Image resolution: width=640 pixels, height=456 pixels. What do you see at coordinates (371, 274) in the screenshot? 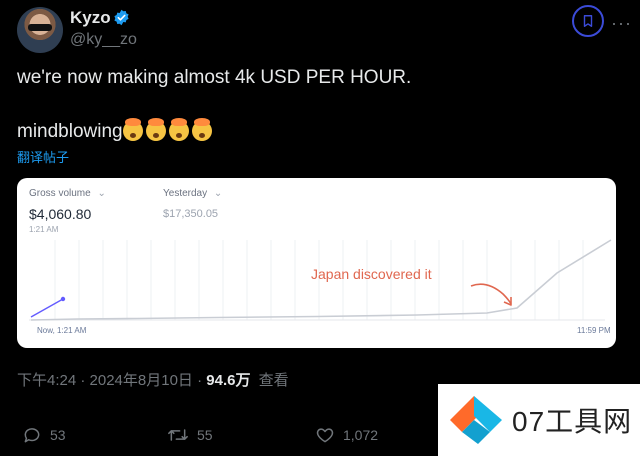
I see `chart-annotation: Japan discovered it` at bounding box center [371, 274].